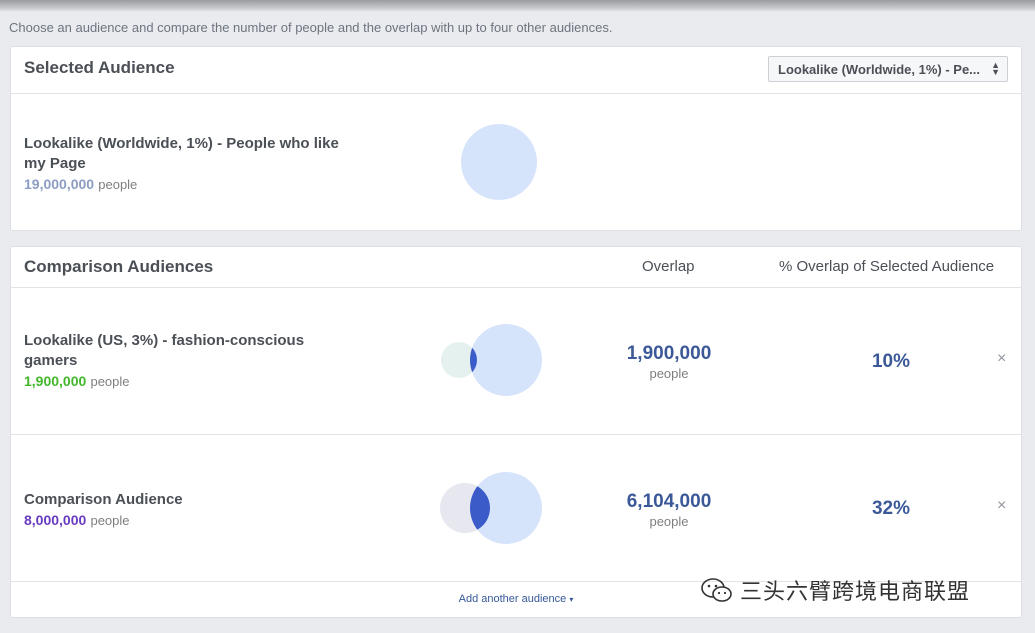 Image resolution: width=1035 pixels, height=633 pixels. What do you see at coordinates (995, 68) in the screenshot?
I see `updown-arrow-icon: ▲ ▼` at bounding box center [995, 68].